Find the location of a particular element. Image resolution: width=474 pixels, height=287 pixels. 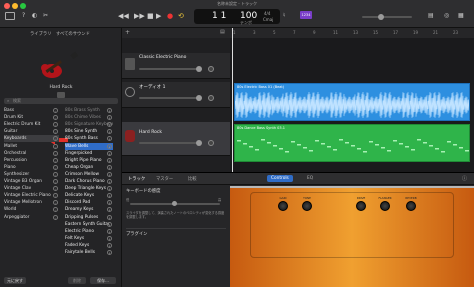

library-tab: ライブラリ is located at coordinates (40, 34).